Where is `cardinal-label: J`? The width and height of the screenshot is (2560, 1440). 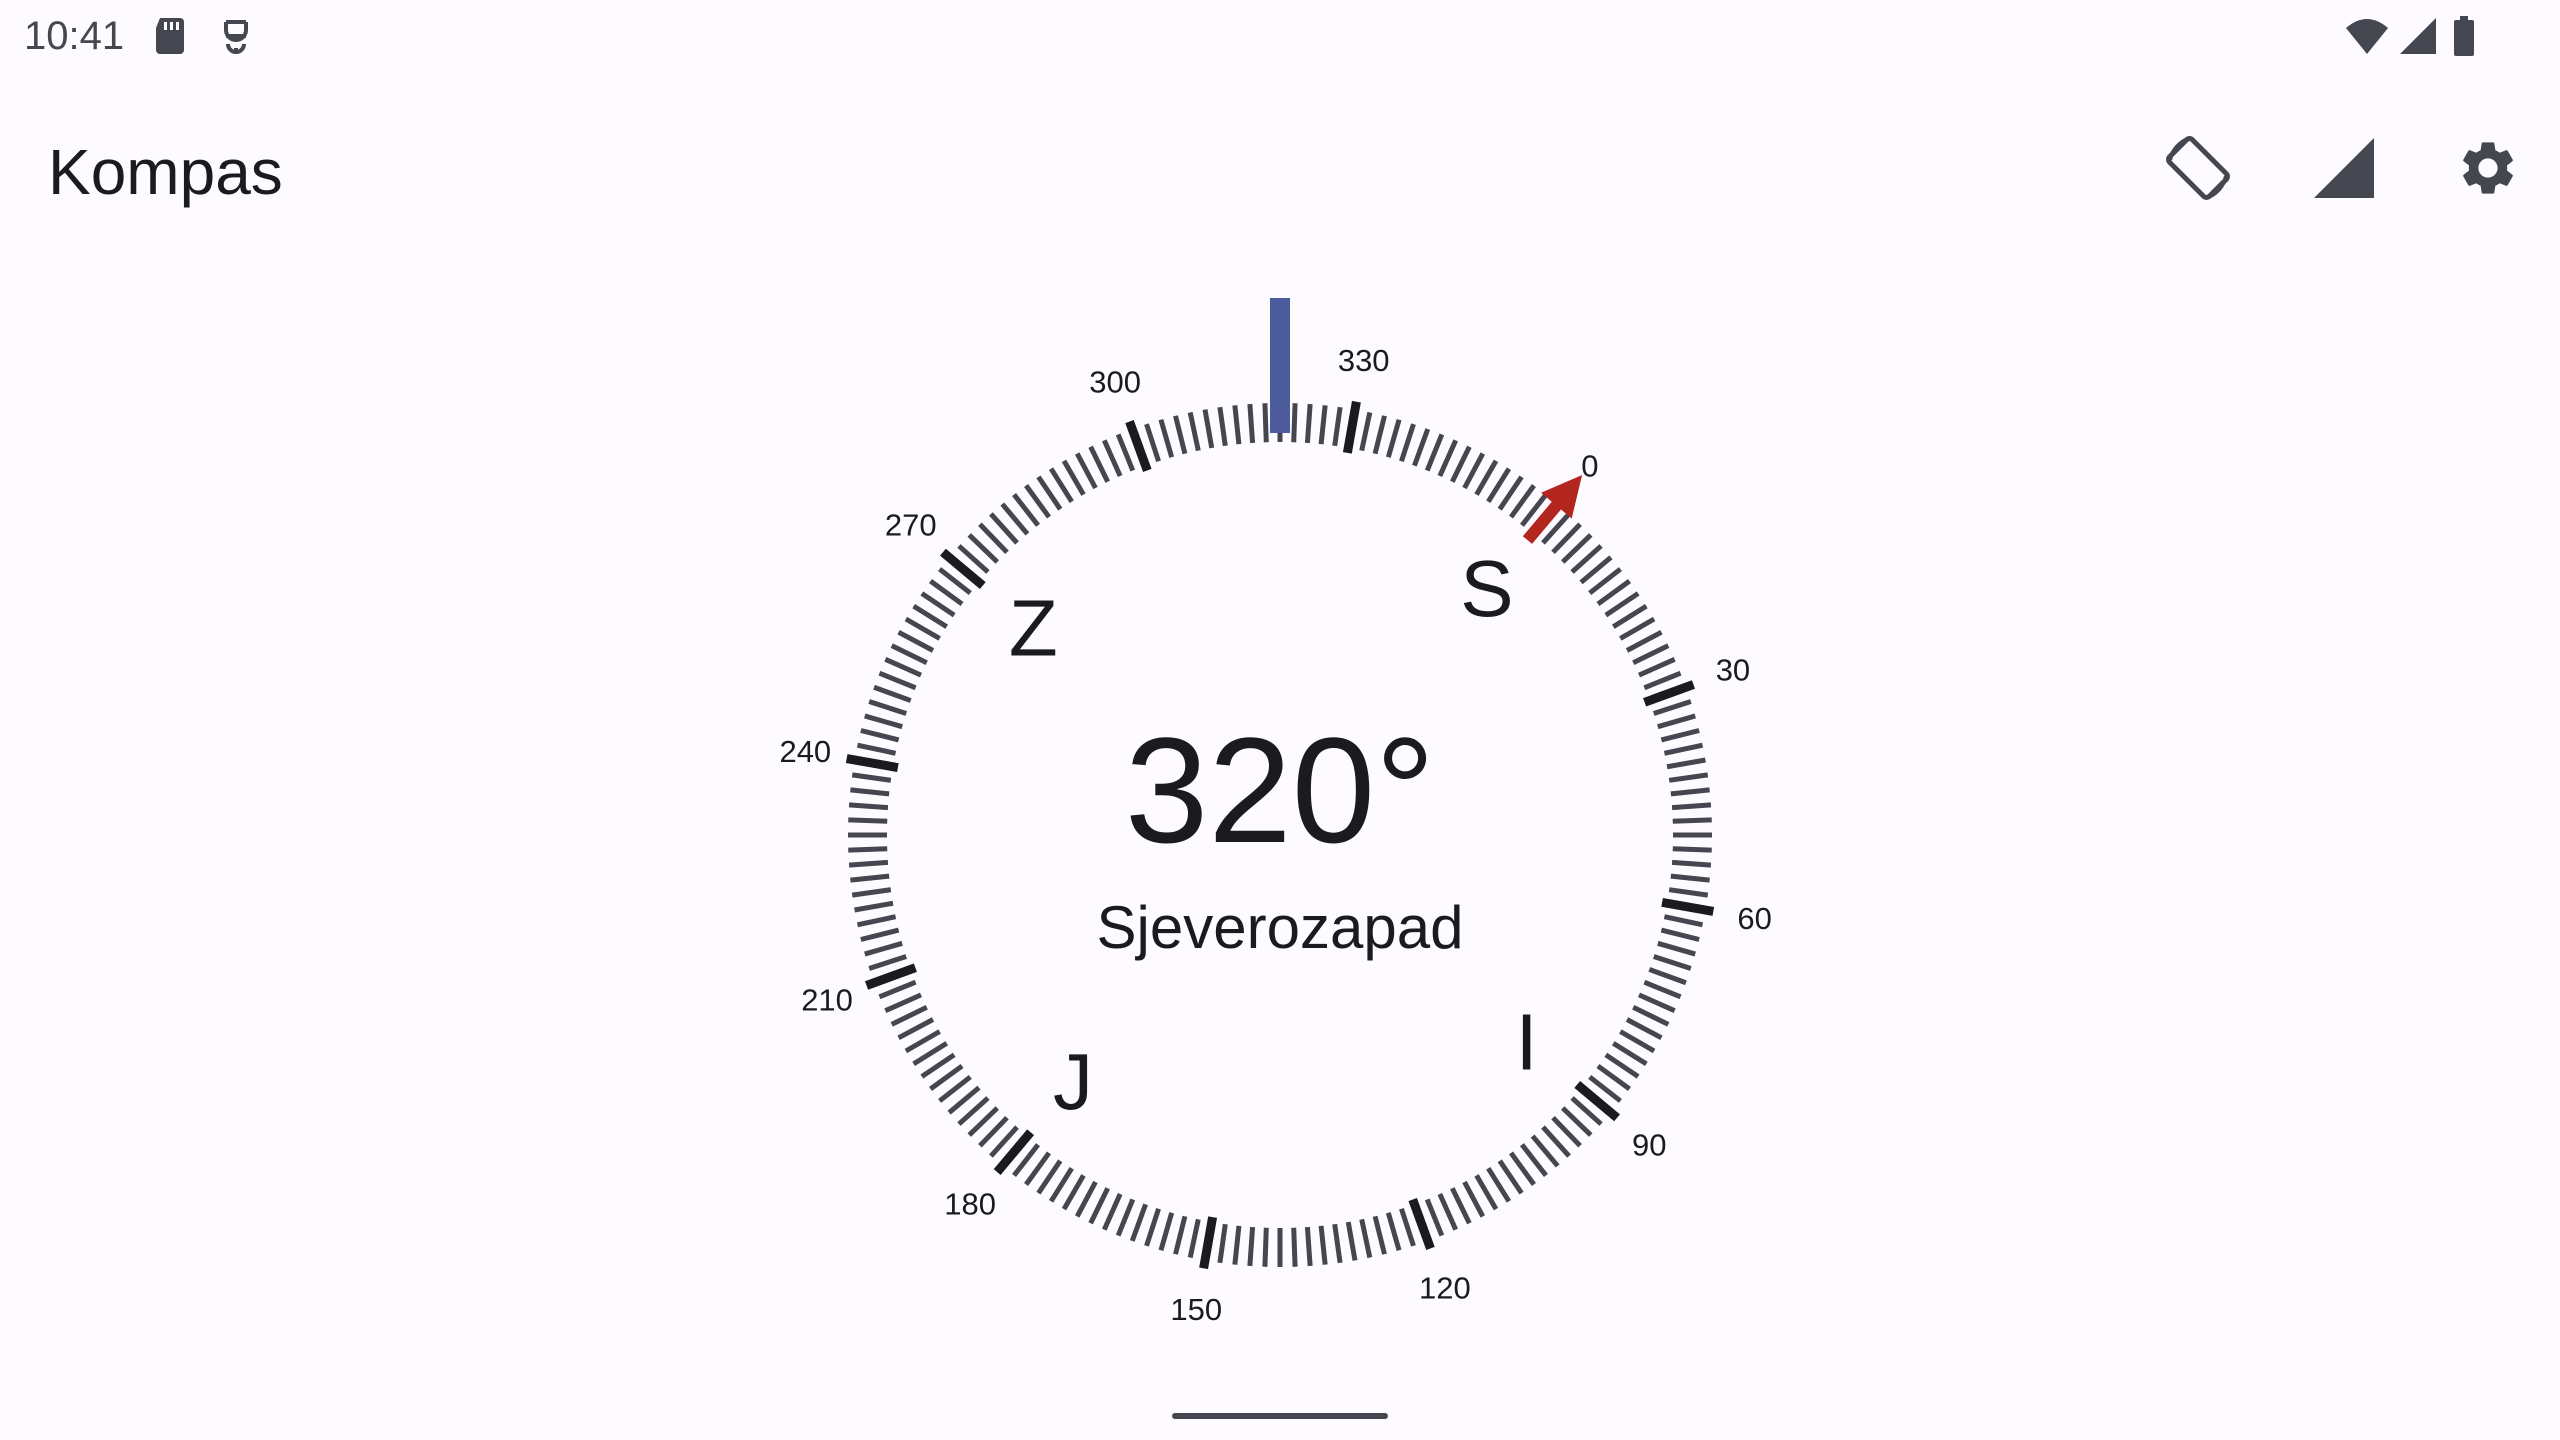 cardinal-label: J is located at coordinates (1073, 1081).